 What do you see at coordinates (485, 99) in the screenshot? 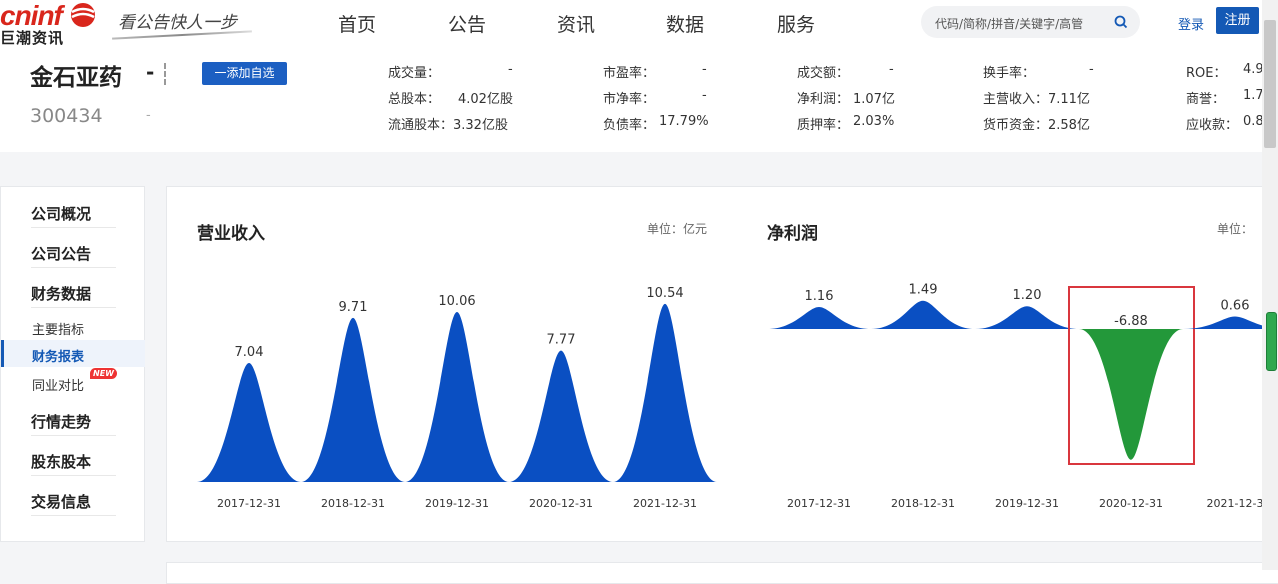
I see `metric-value: 4.02亿股` at bounding box center [485, 99].